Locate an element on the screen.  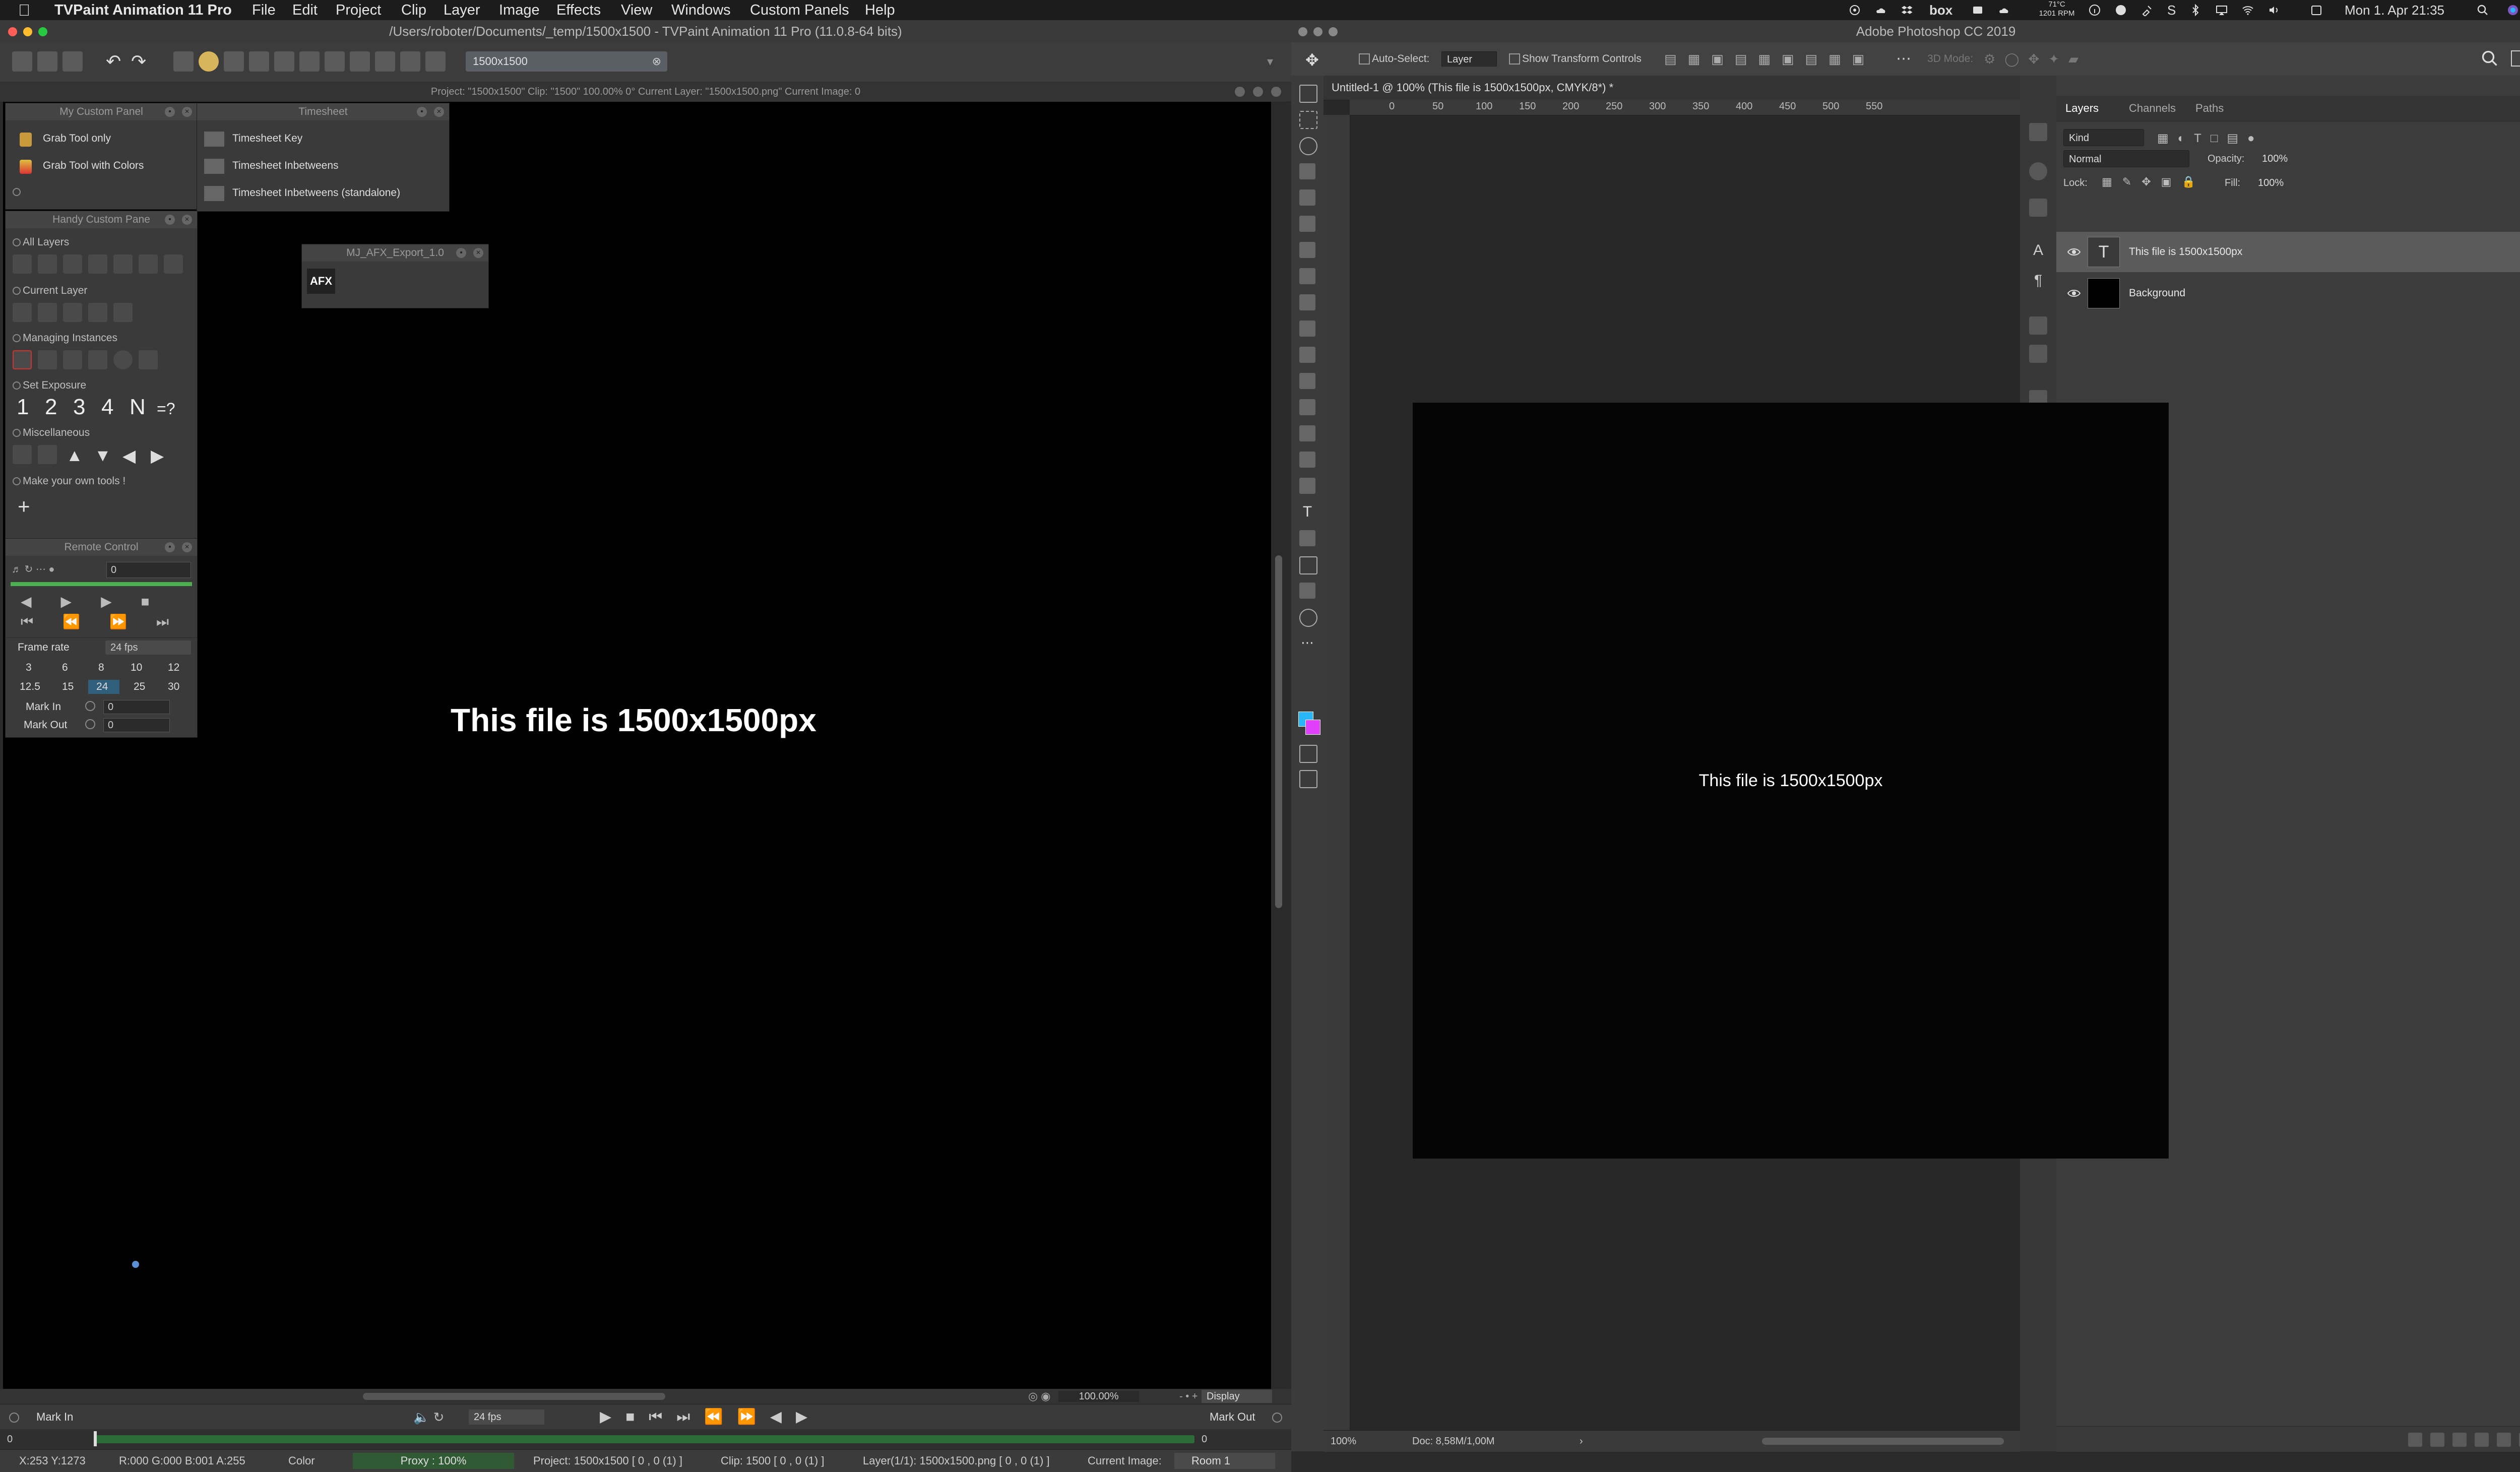
timesheet-inbetweens-standalone: Timesheet Inbetweens (standalone) is located at coordinates (316, 193).